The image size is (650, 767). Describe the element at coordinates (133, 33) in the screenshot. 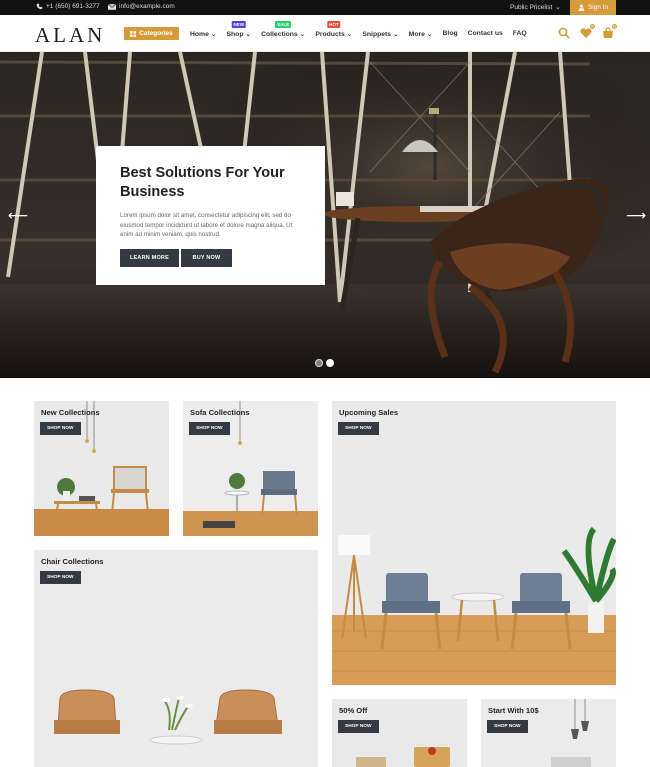

I see `grid-icon` at that location.